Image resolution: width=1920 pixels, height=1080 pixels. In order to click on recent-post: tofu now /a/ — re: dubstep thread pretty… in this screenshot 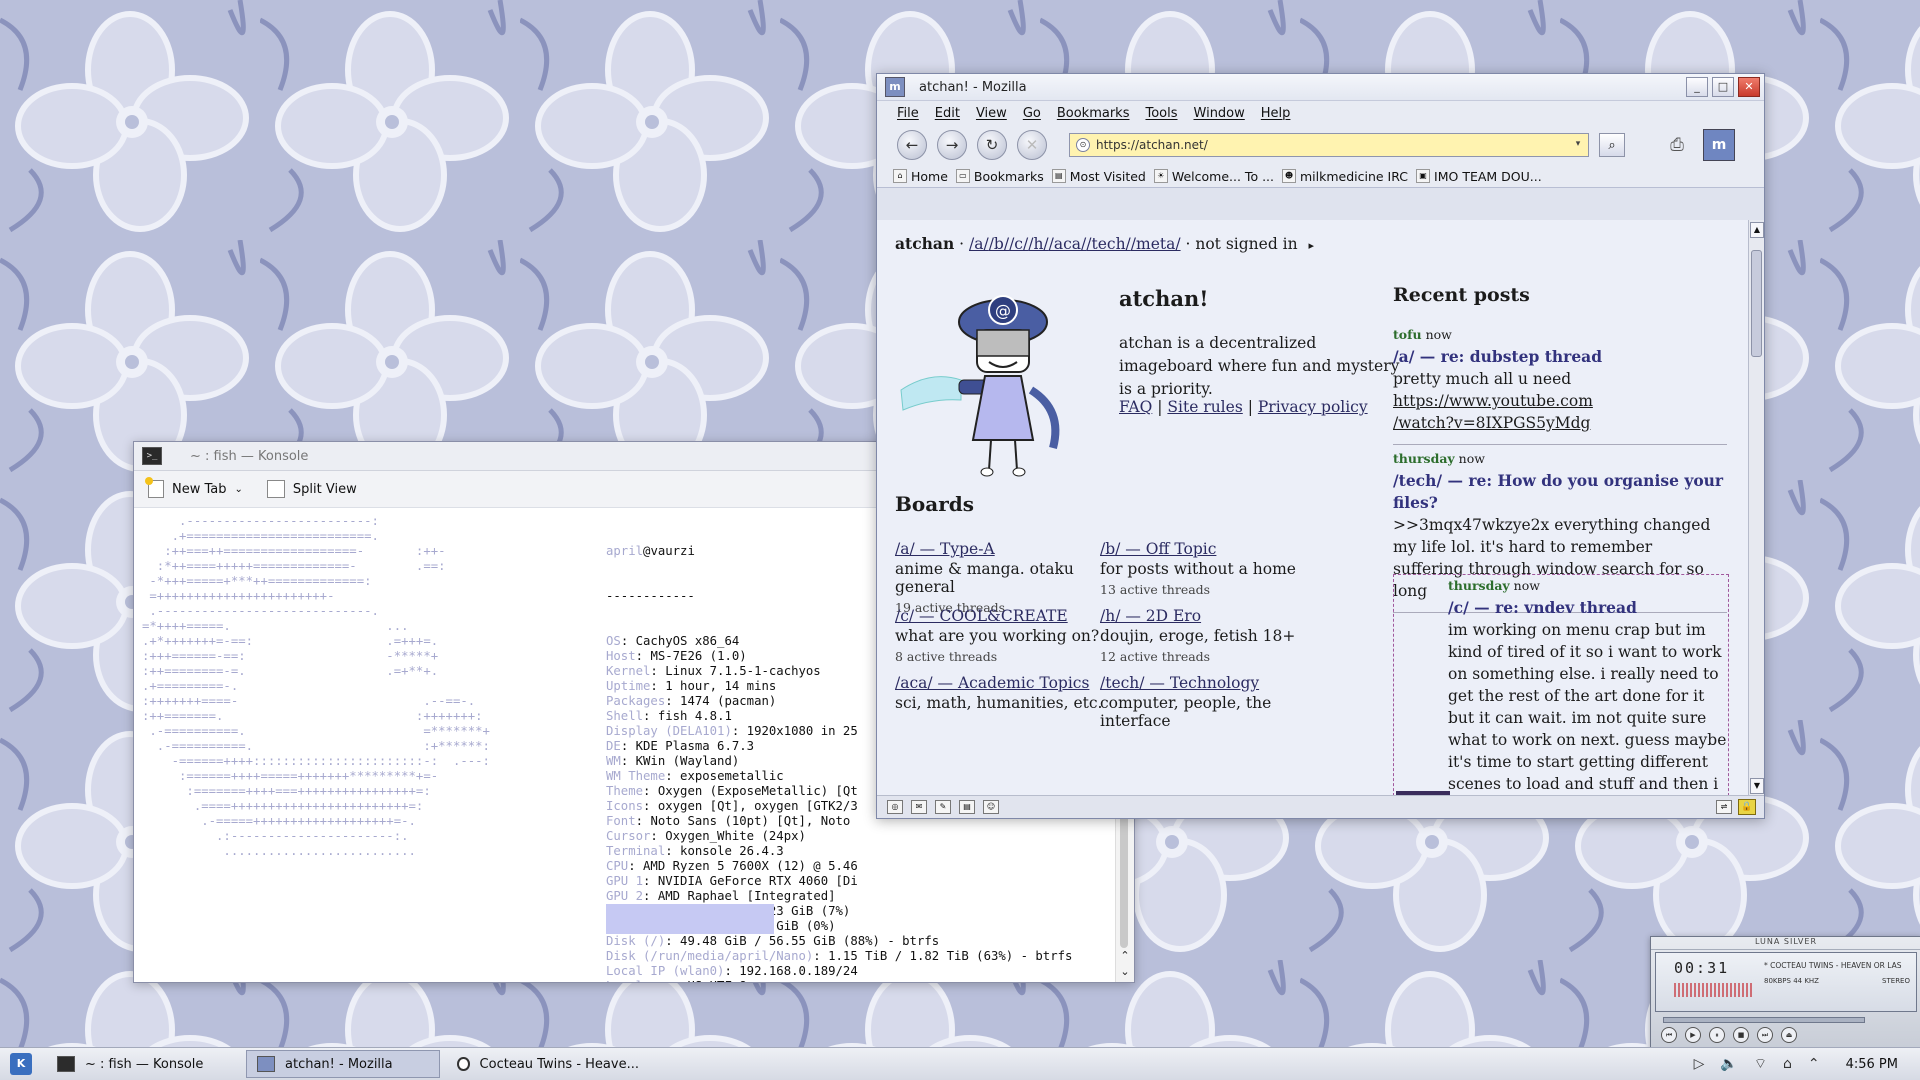, I will do `click(1560, 384)`.